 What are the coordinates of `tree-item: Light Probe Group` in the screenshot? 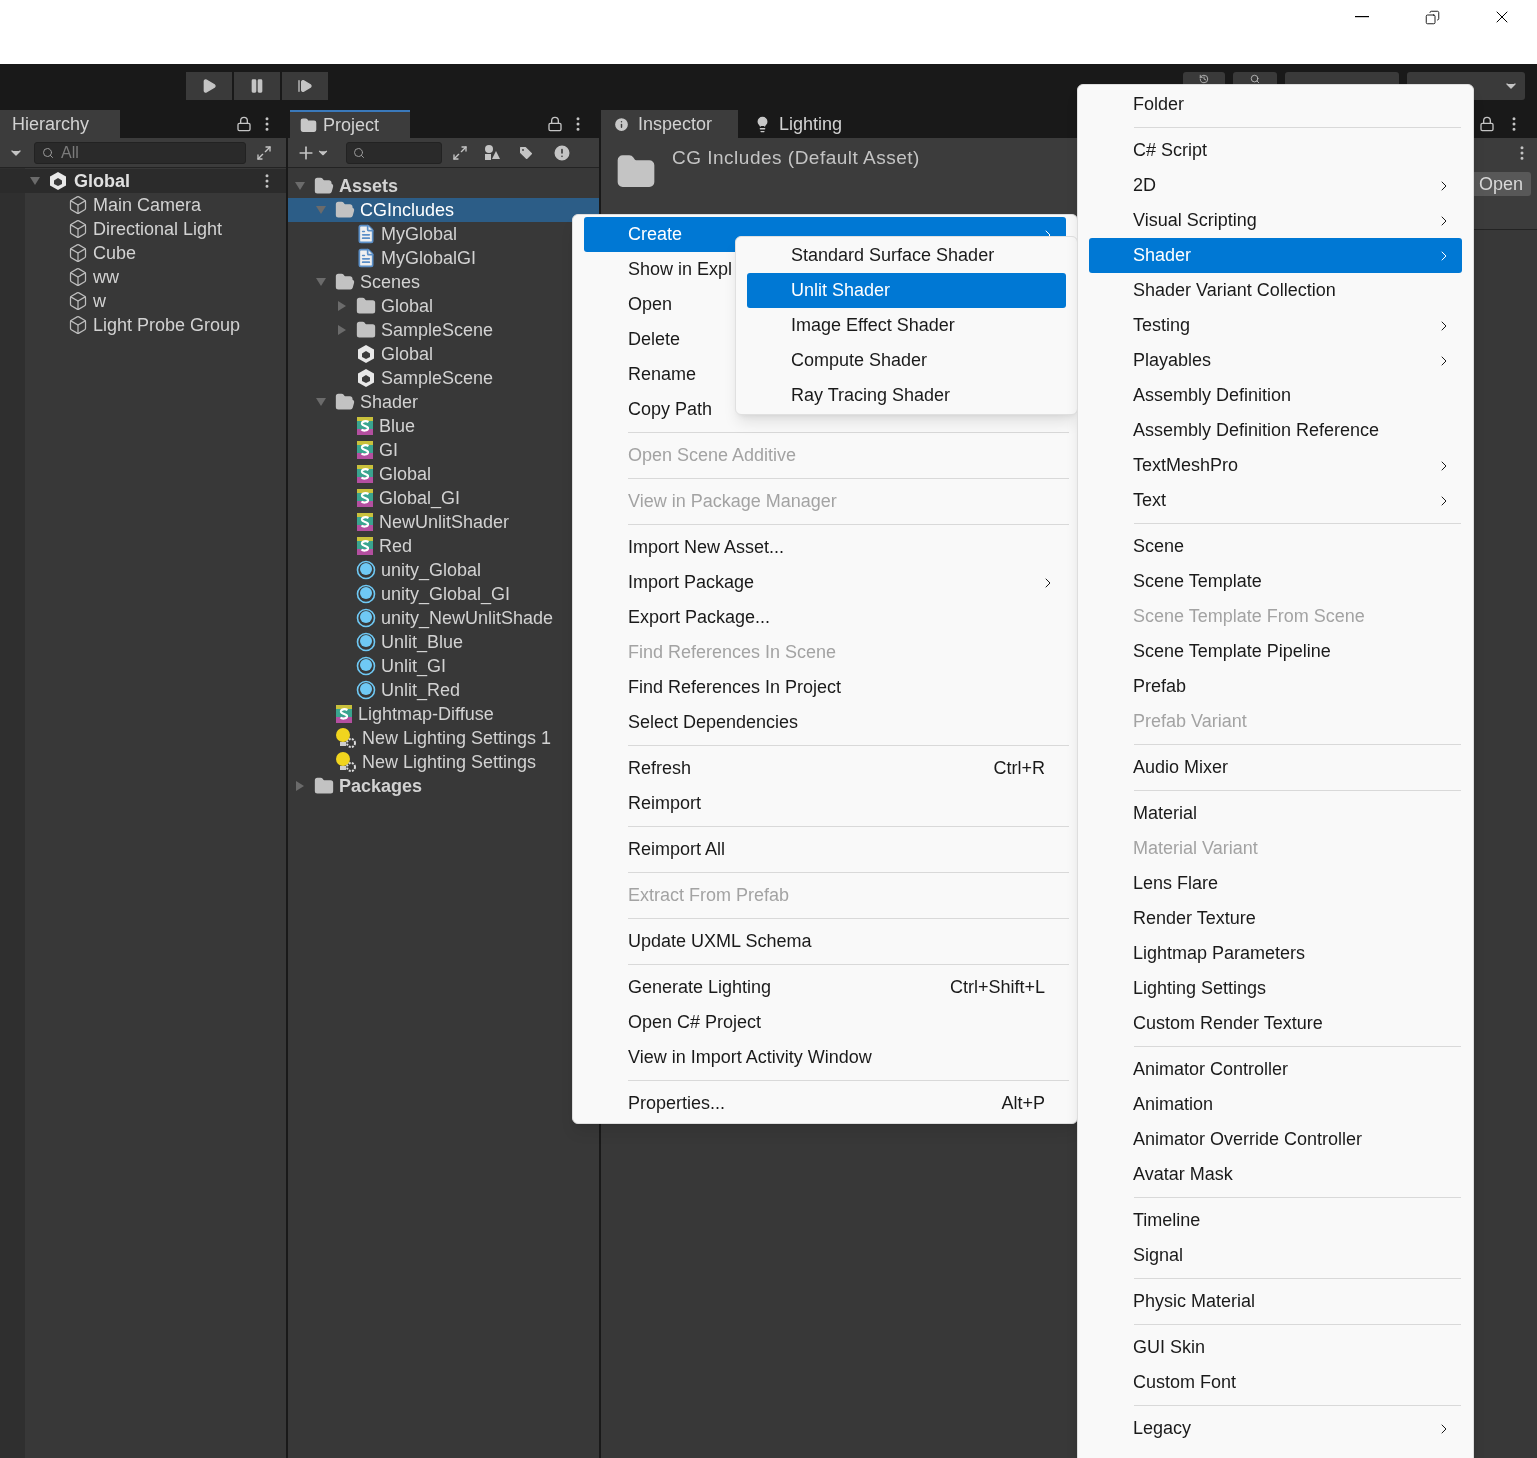 It's located at (155, 325).